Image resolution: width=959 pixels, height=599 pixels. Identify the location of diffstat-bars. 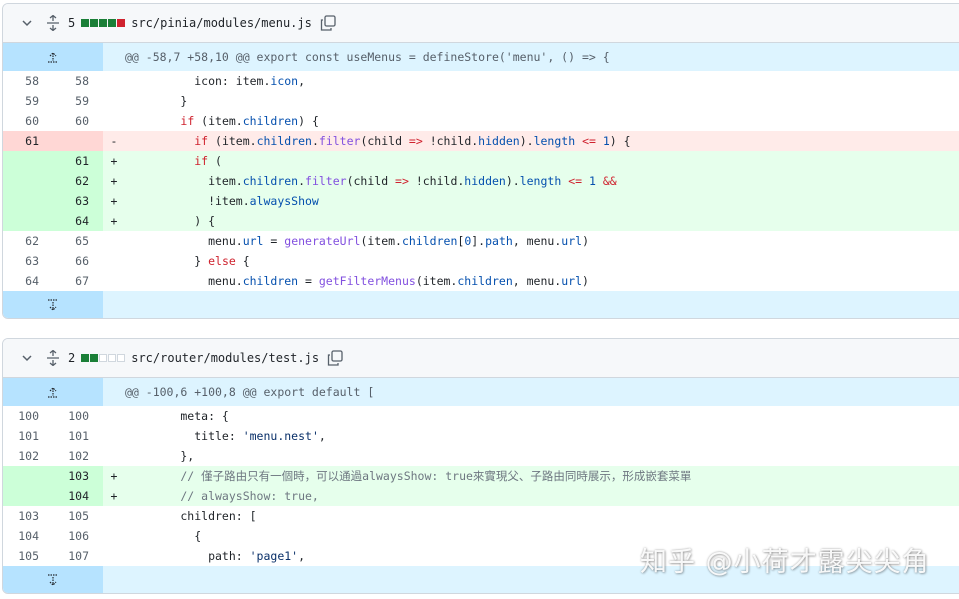
(103, 358).